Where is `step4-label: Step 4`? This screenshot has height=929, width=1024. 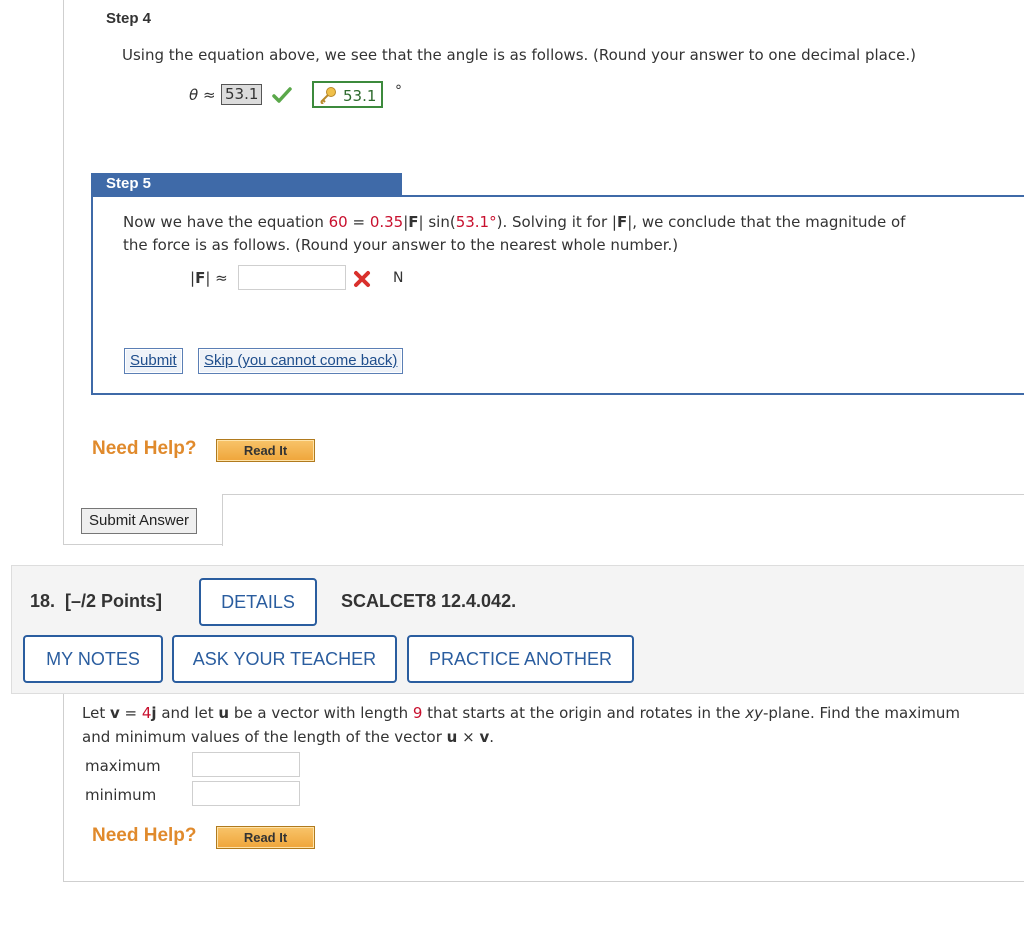 step4-label: Step 4 is located at coordinates (129, 18).